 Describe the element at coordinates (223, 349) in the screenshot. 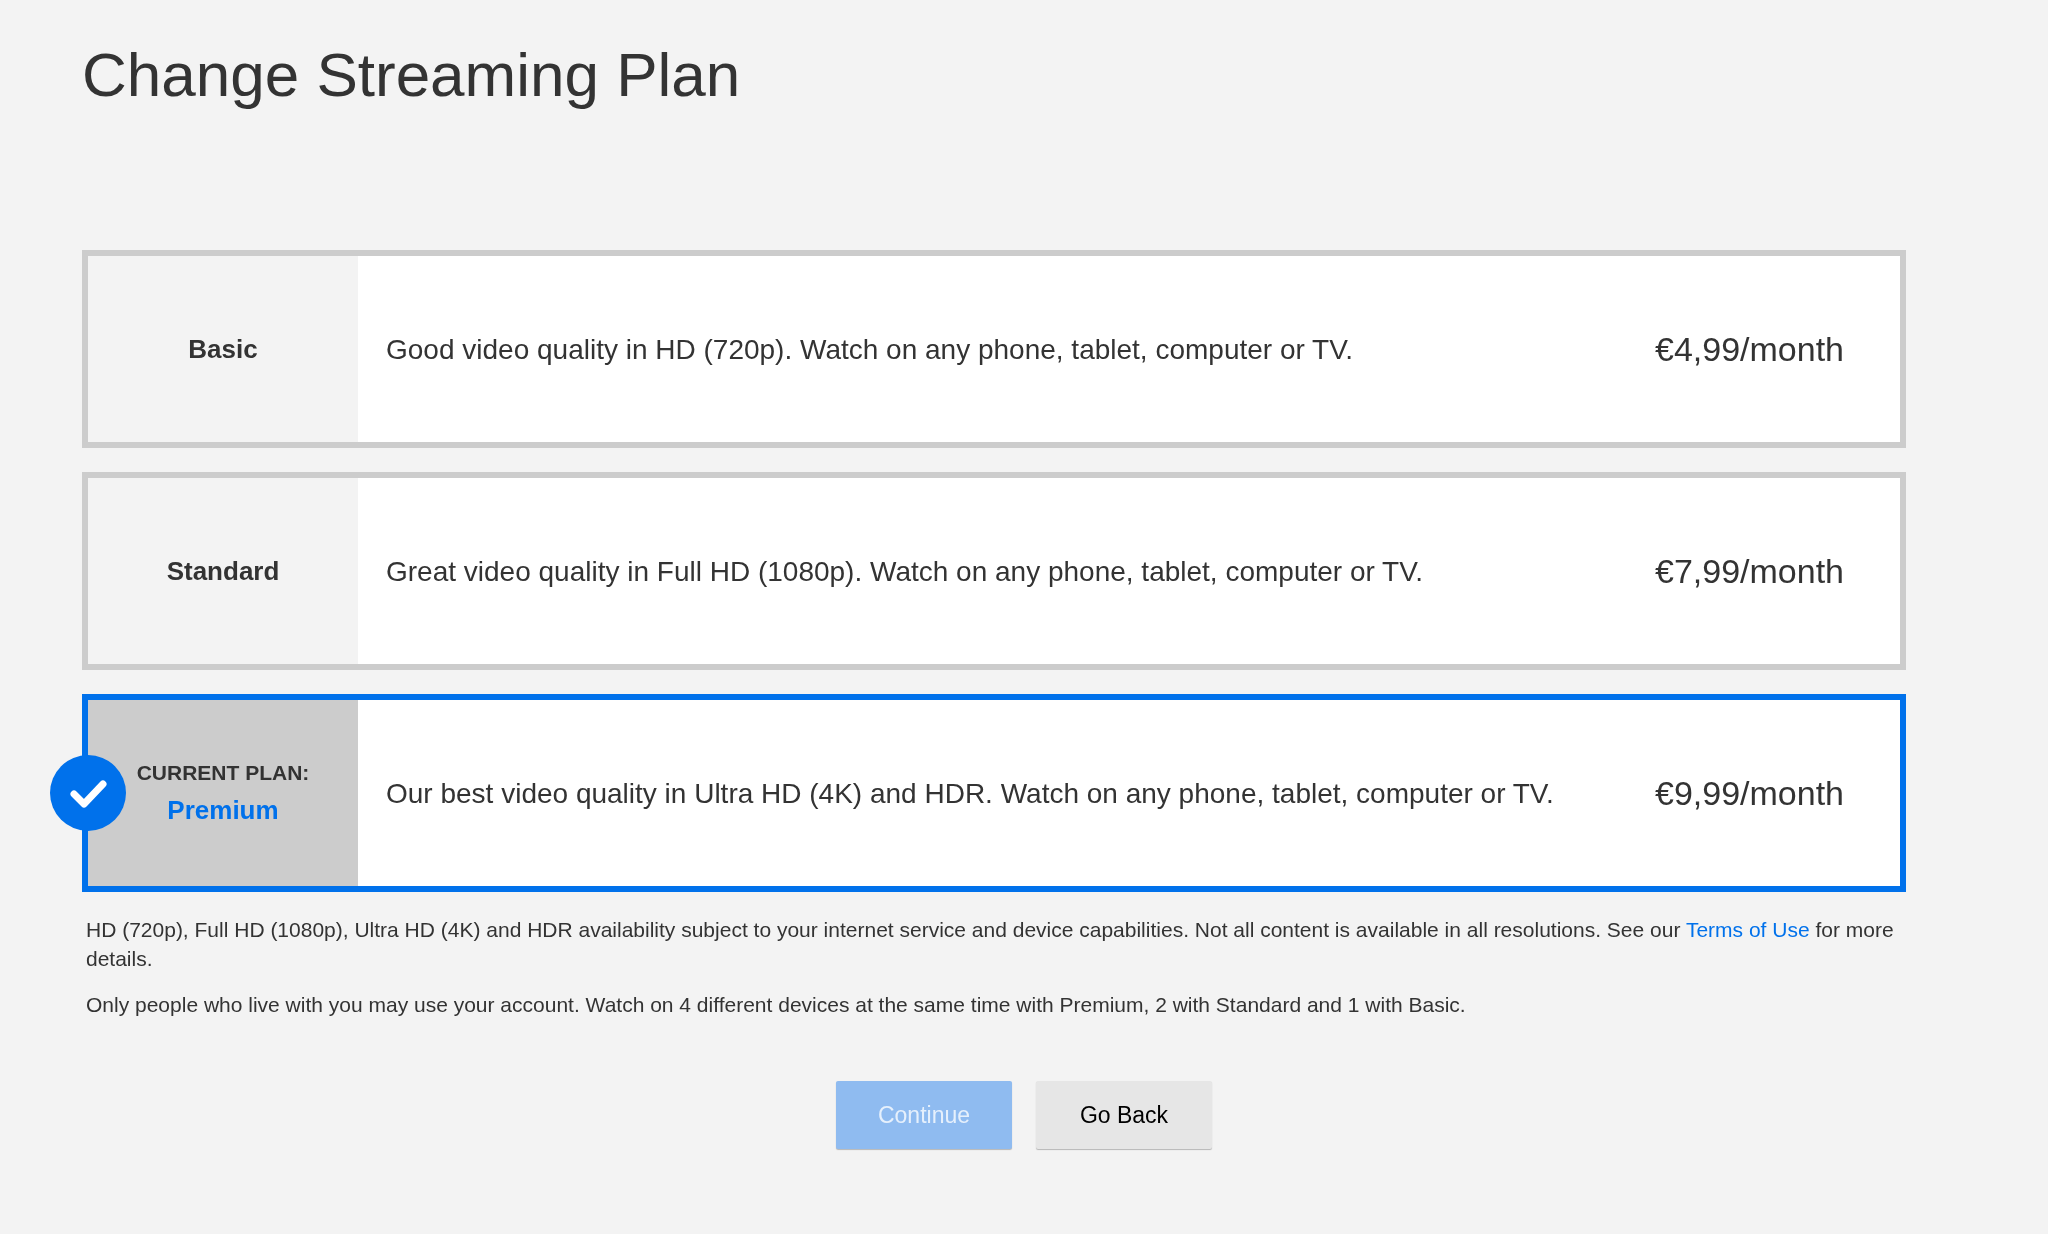

I see `plan-name: Basic` at that location.